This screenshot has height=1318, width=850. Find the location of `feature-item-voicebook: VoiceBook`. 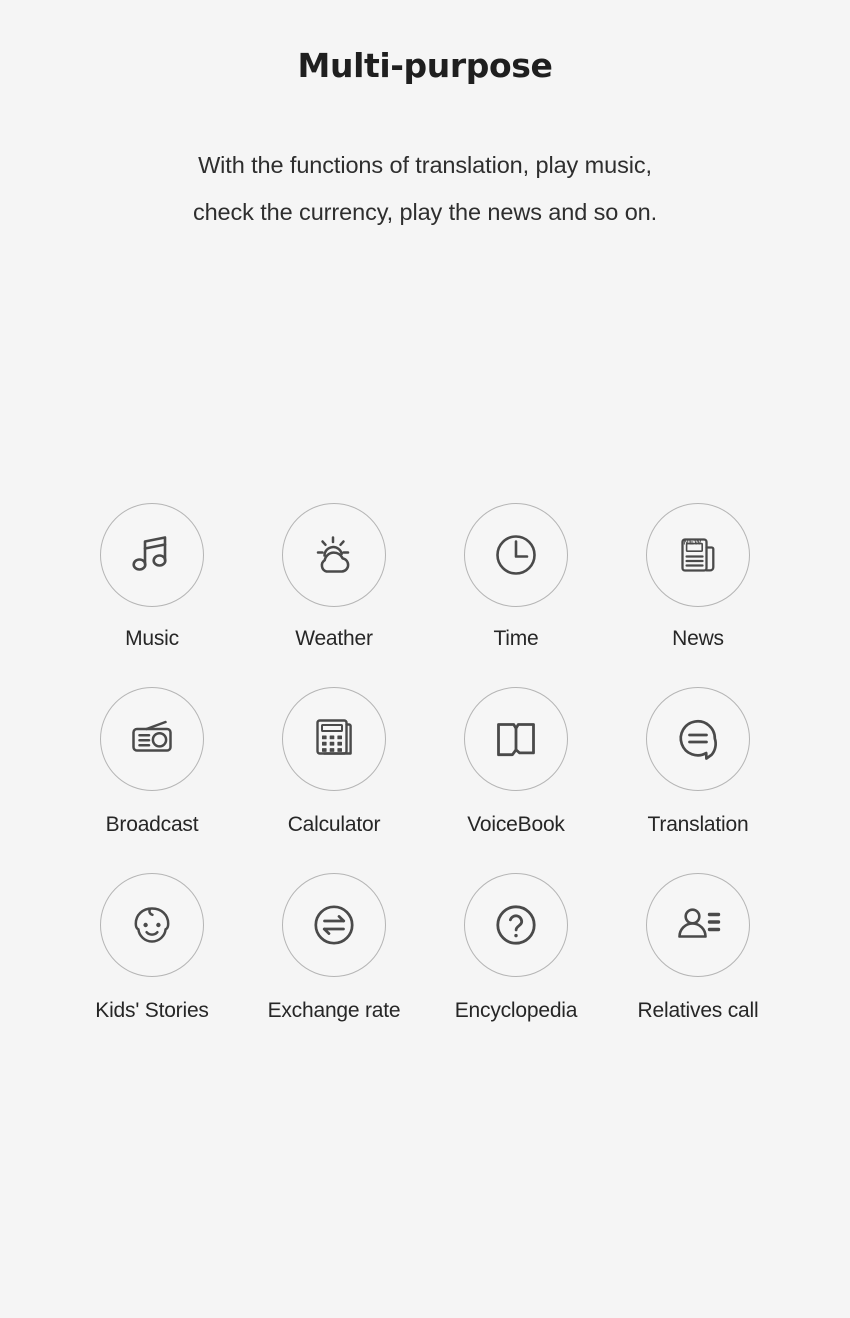

feature-item-voicebook: VoiceBook is located at coordinates (516, 762).